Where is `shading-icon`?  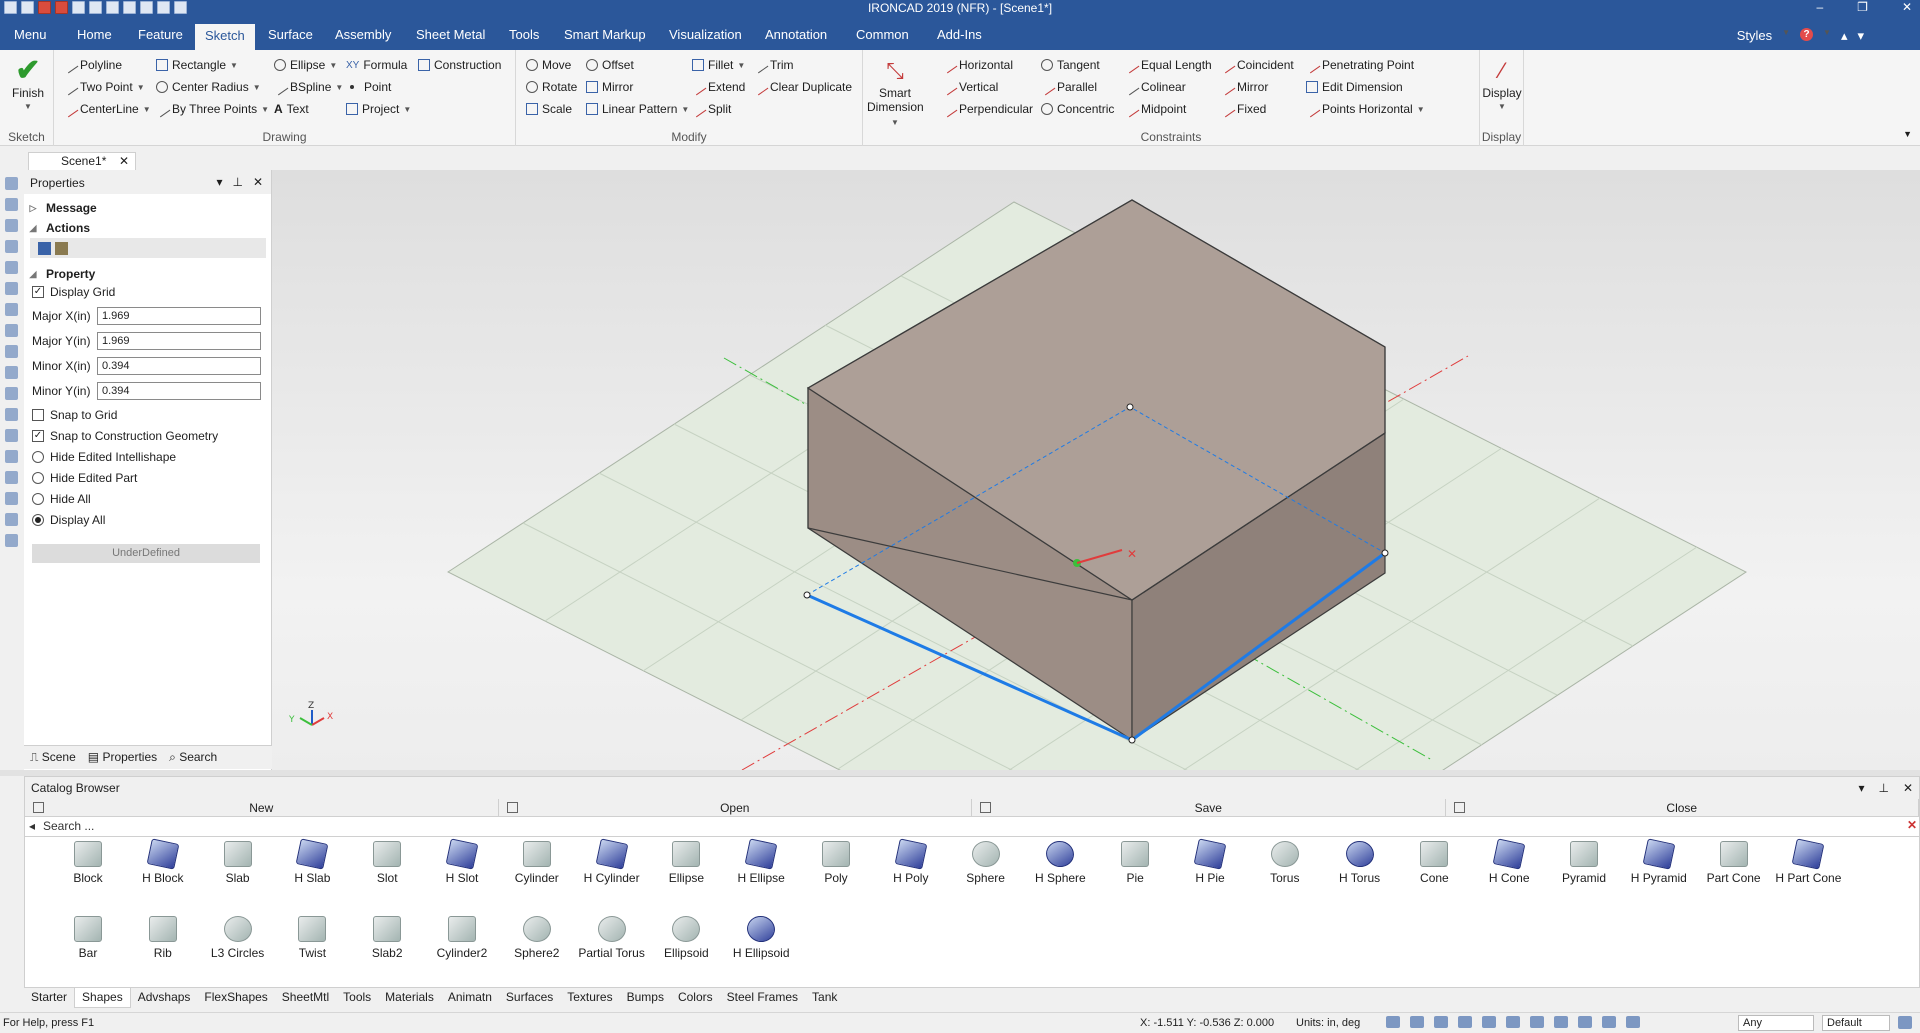 shading-icon is located at coordinates (1585, 1022).